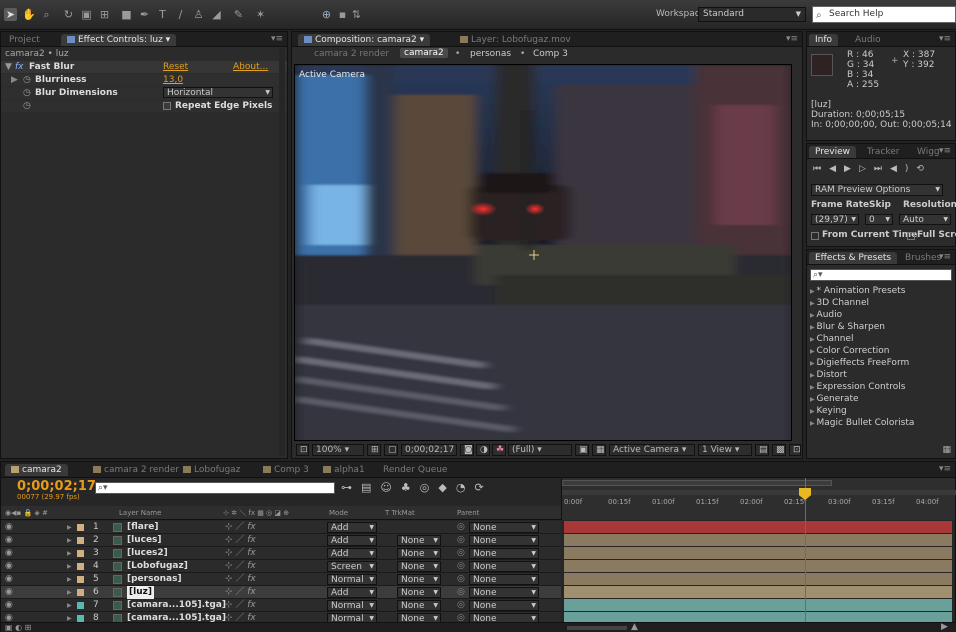  Describe the element at coordinates (352, 579) in the screenshot. I see `blend-mode-dropdown: Normal ▼` at that location.